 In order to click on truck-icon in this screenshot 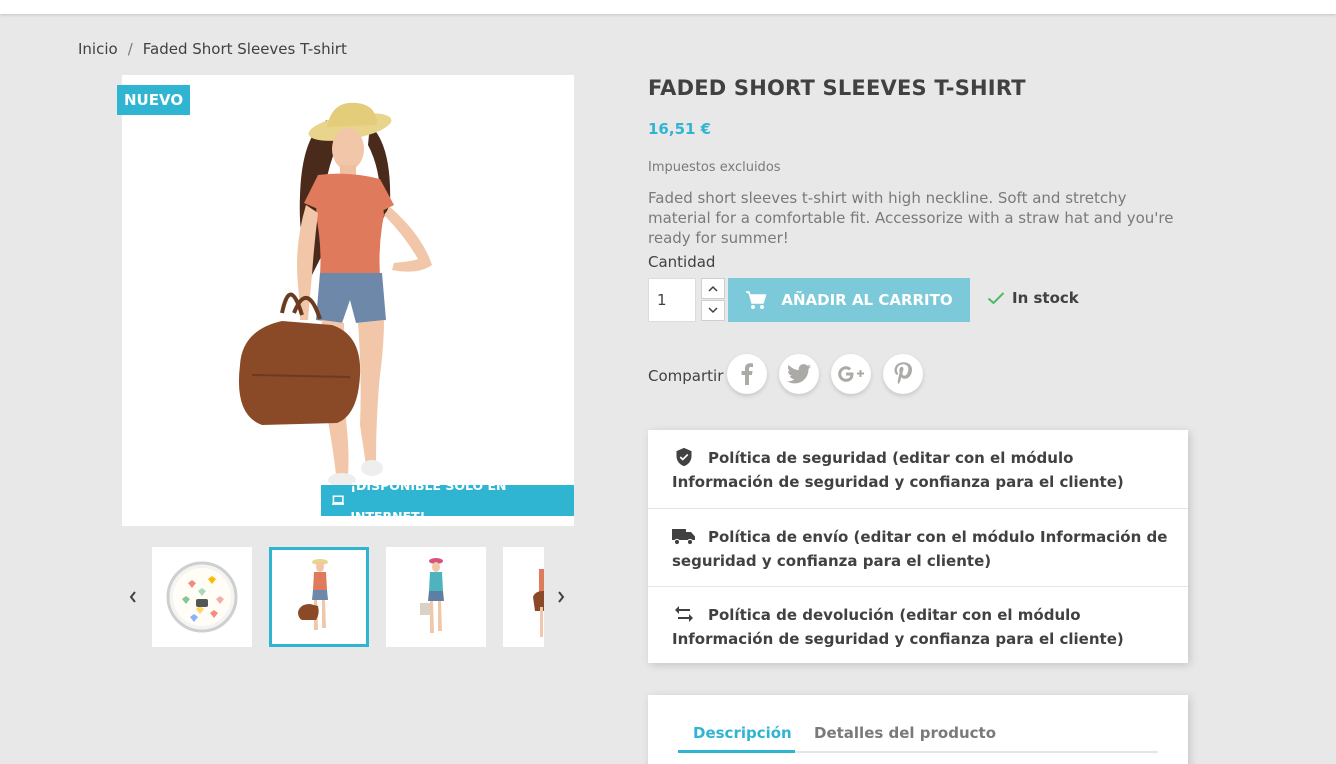, I will do `click(683, 537)`.